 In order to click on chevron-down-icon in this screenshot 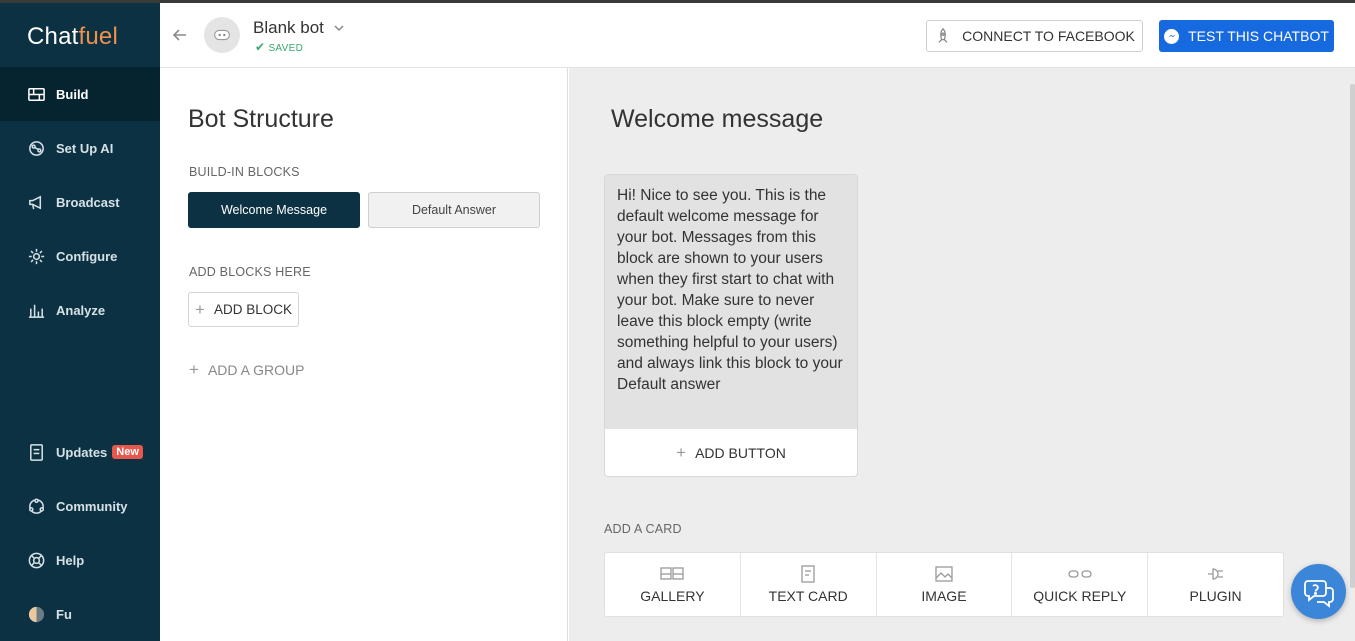, I will do `click(339, 28)`.